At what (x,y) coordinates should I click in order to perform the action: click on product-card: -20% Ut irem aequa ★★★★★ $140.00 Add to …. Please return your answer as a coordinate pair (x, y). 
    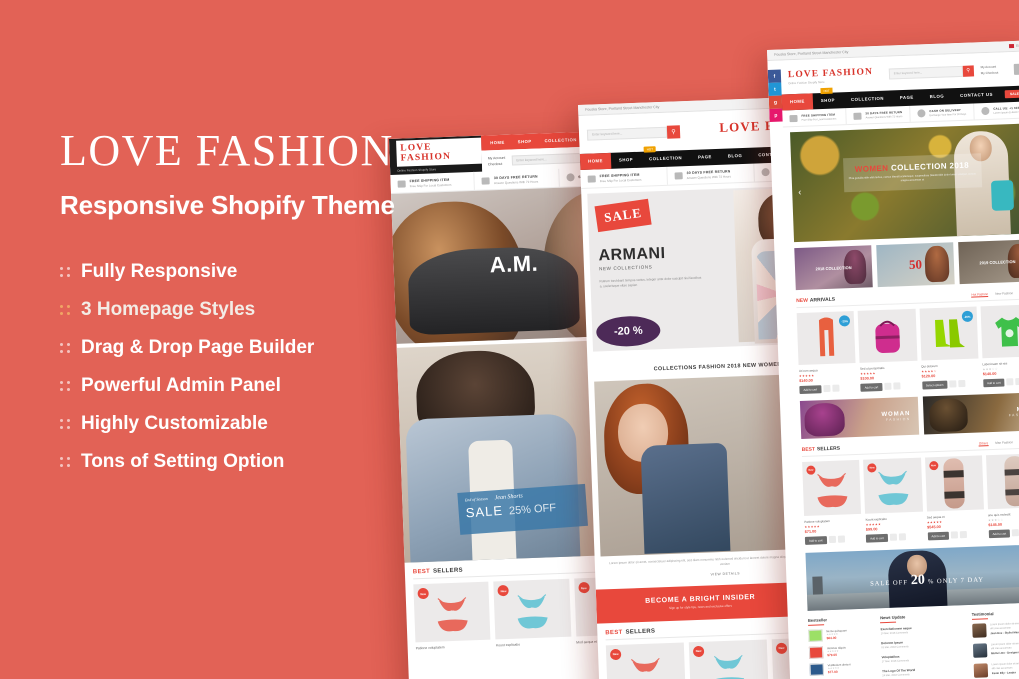
    Looking at the image, I should click on (826, 352).